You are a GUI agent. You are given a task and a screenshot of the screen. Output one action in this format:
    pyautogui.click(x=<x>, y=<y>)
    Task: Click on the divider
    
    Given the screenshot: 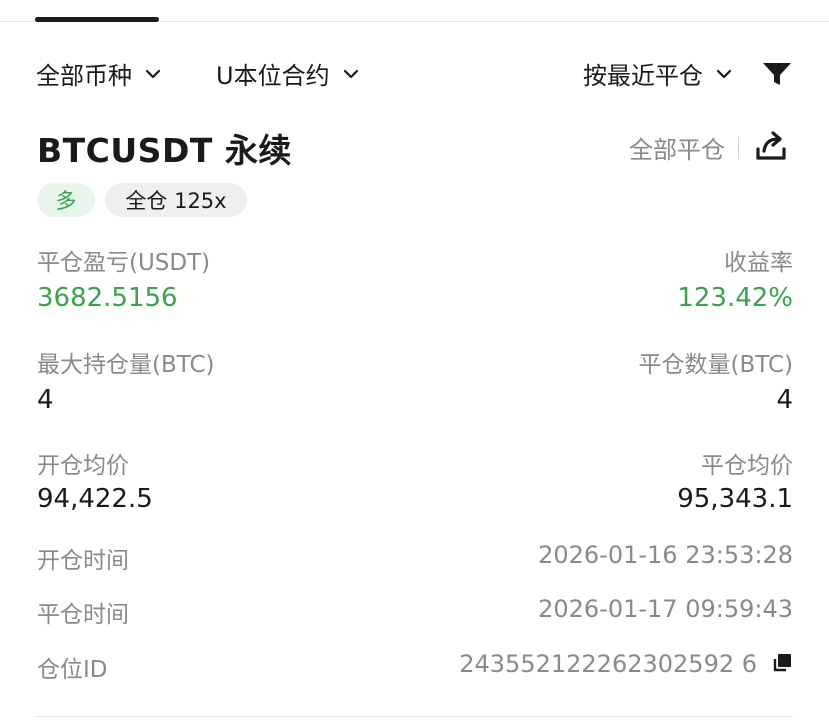 What is the action you would take?
    pyautogui.click(x=738, y=148)
    